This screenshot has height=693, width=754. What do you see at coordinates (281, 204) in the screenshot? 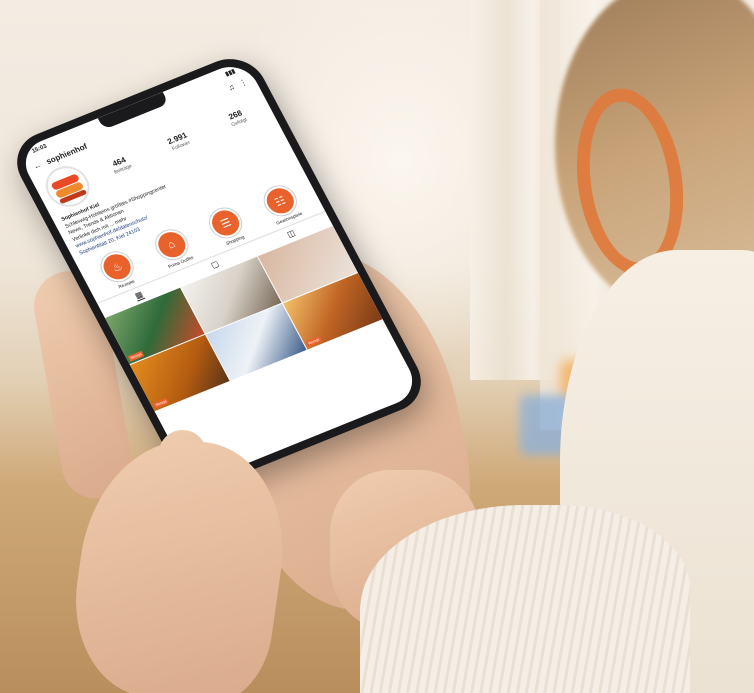
I see `highlight-gewinnspiele: ☷ Gewinnspiele` at bounding box center [281, 204].